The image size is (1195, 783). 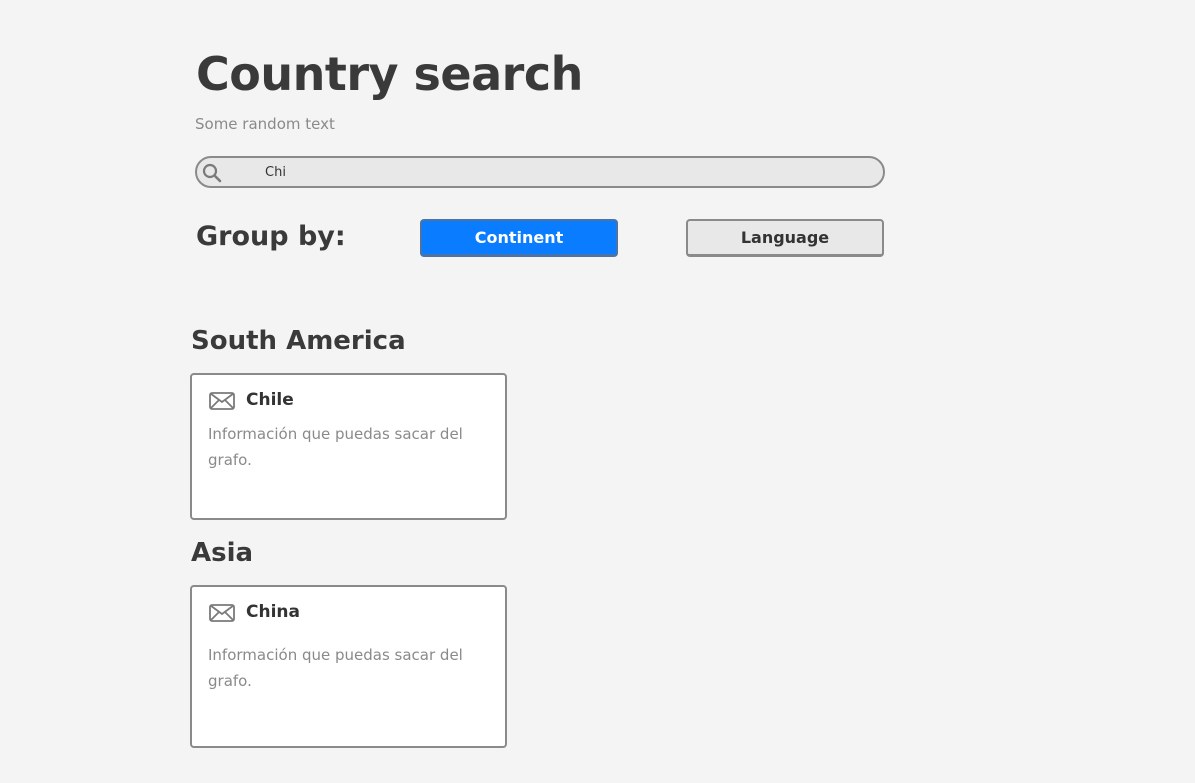 I want to click on group-by-language-button: Language, so click(x=785, y=238).